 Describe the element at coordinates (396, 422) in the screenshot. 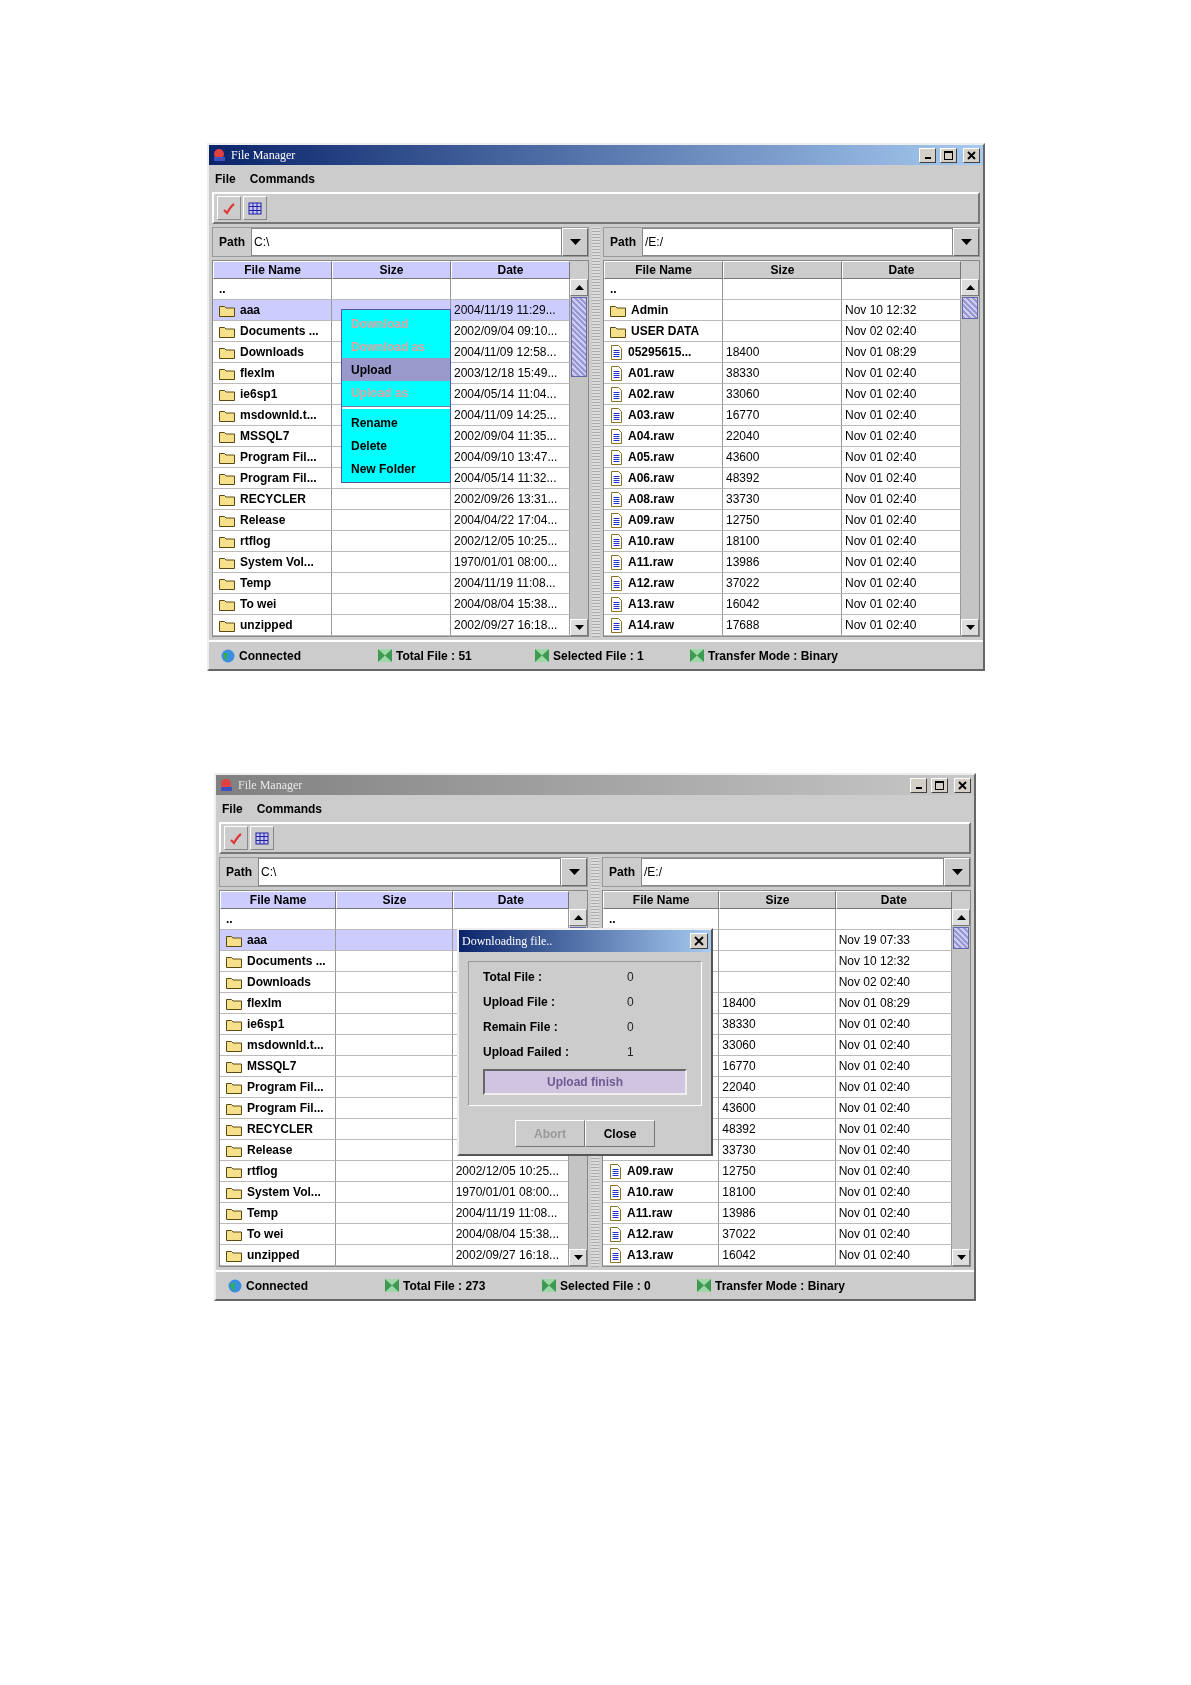

I see `menu-item: Rename` at that location.